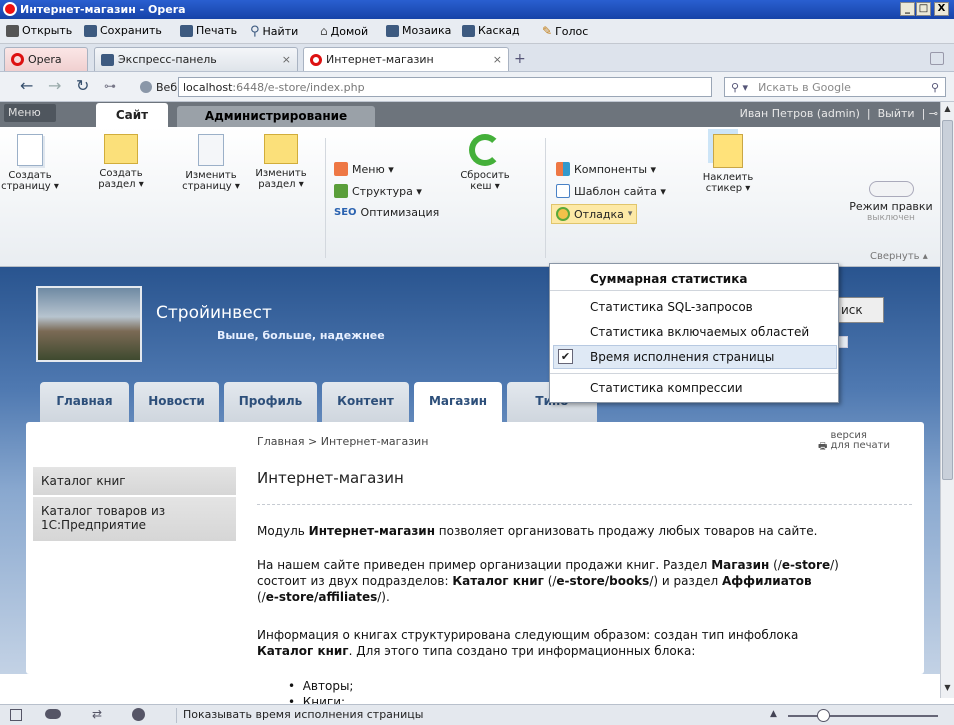 The width and height of the screenshot is (954, 725). What do you see at coordinates (121, 173) in the screenshot?
I see `button-label: Создать` at bounding box center [121, 173].